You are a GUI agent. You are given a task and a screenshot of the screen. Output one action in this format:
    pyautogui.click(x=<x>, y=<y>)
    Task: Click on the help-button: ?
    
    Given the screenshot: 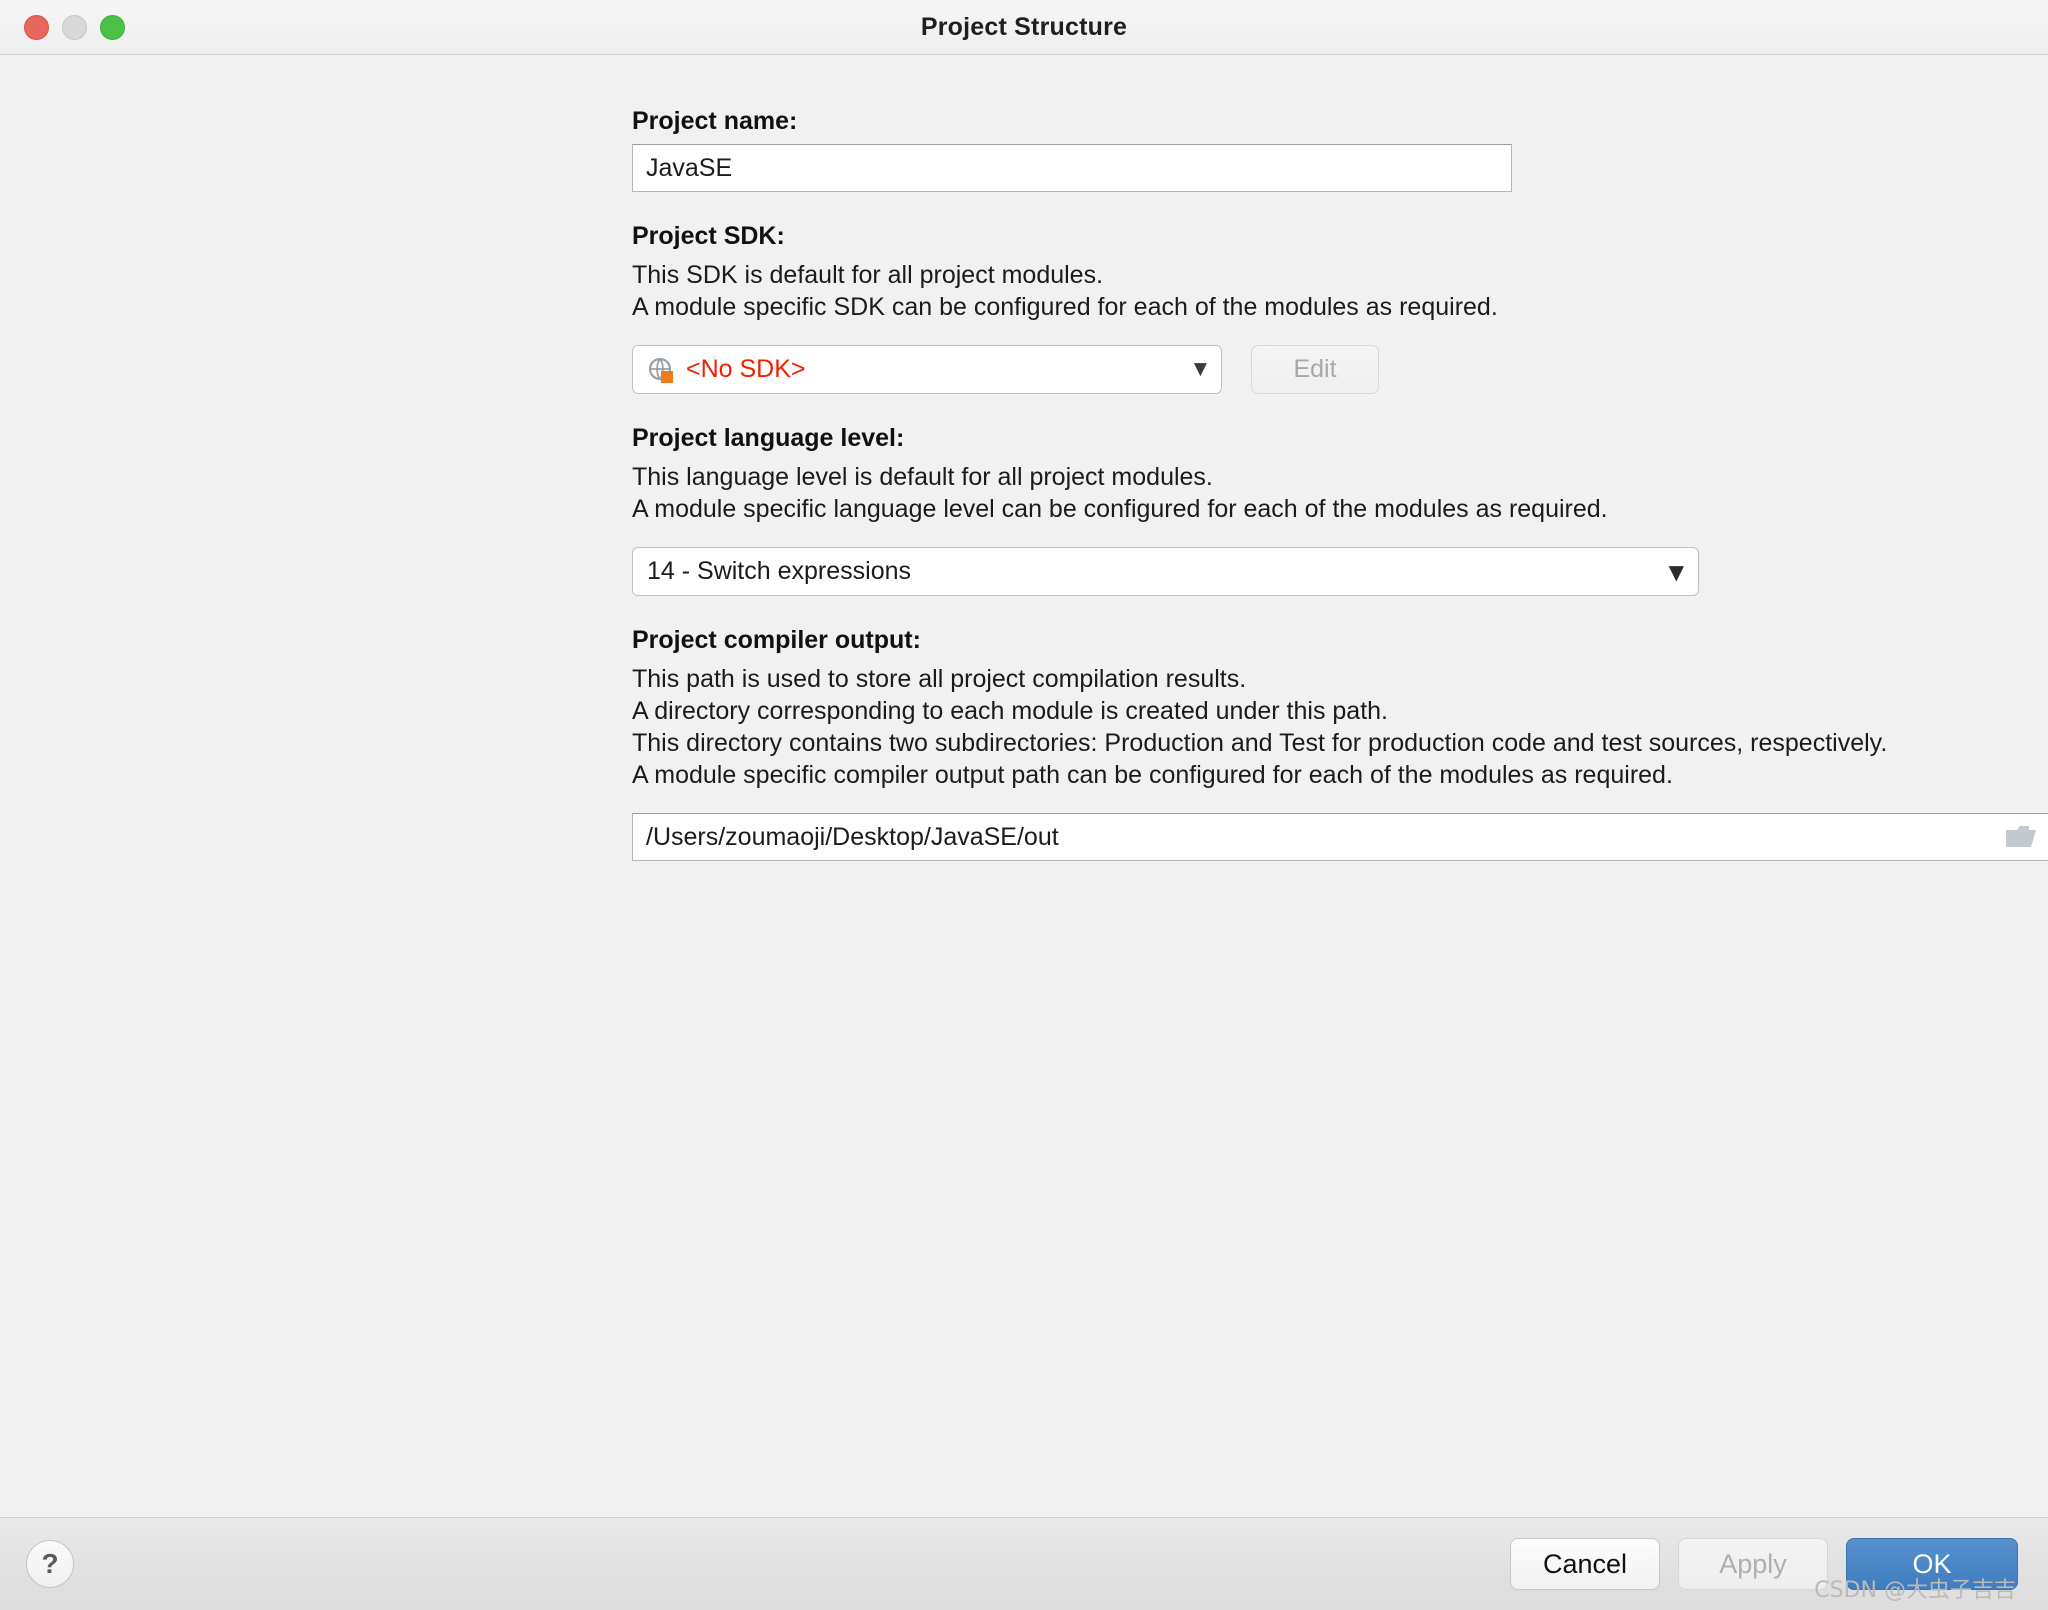 What is the action you would take?
    pyautogui.click(x=50, y=1564)
    